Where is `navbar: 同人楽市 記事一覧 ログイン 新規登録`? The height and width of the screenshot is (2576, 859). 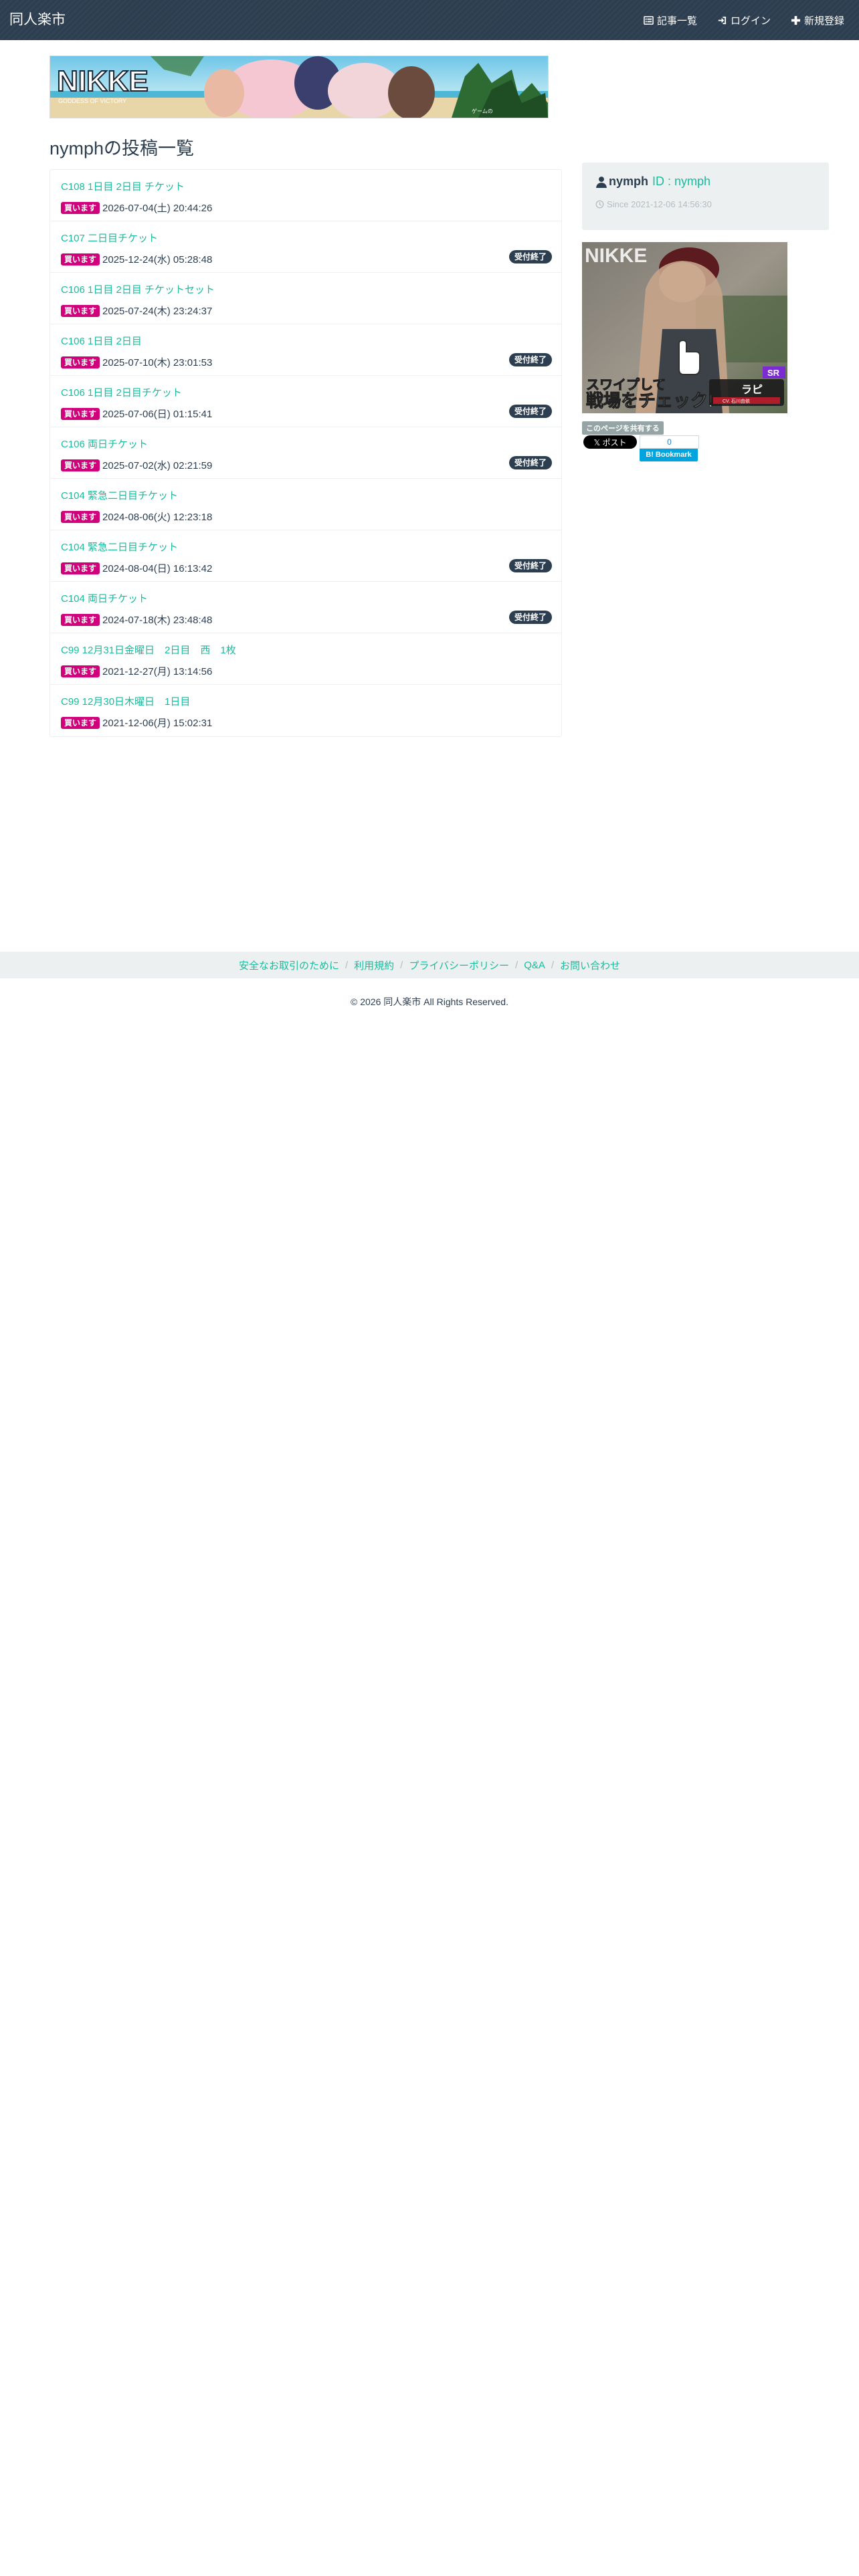 navbar: 同人楽市 記事一覧 ログイン 新規登録 is located at coordinates (429, 20).